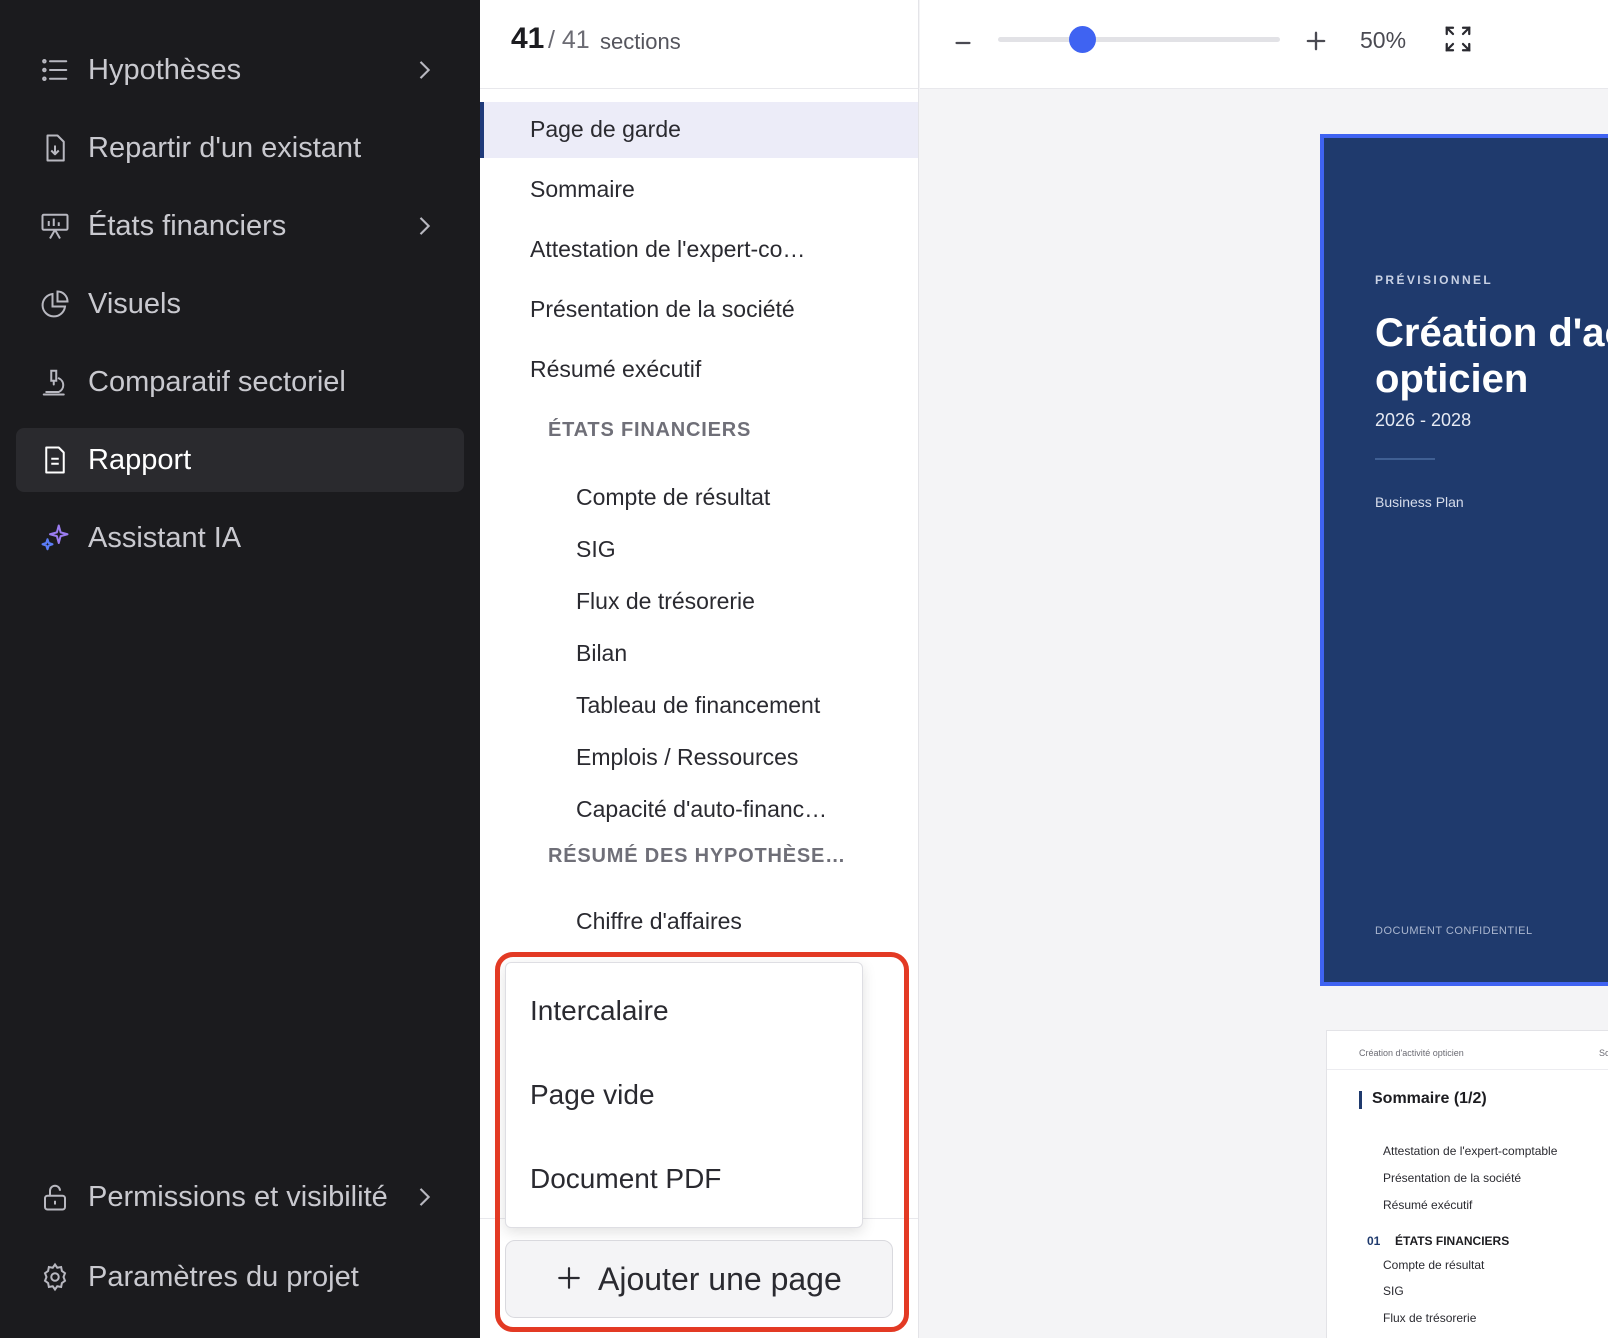  I want to click on zoom-value: 50%, so click(1383, 40).